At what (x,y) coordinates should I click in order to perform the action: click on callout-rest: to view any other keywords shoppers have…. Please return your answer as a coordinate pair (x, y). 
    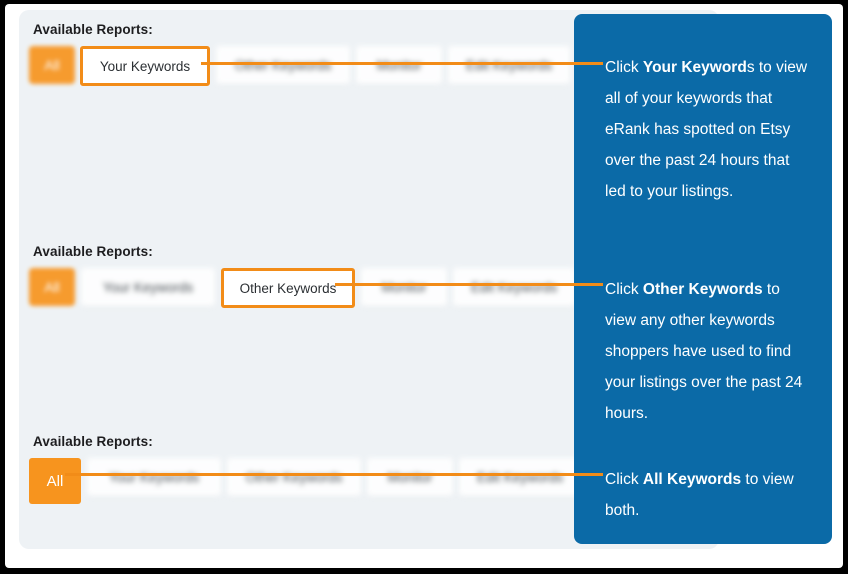
    Looking at the image, I should click on (704, 351).